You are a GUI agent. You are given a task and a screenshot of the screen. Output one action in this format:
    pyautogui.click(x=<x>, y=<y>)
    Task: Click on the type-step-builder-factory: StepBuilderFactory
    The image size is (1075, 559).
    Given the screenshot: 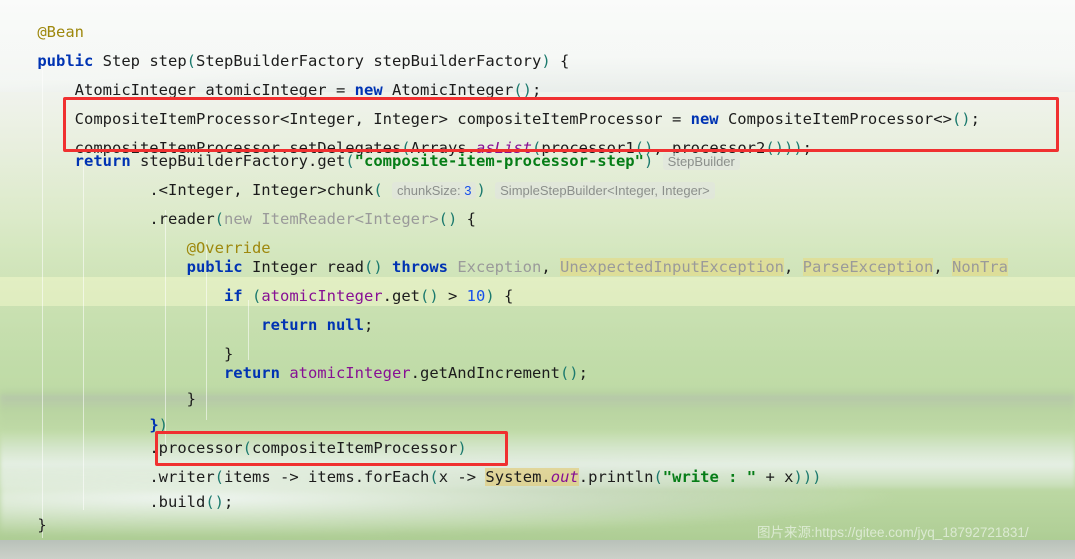 What is the action you would take?
    pyautogui.click(x=280, y=61)
    